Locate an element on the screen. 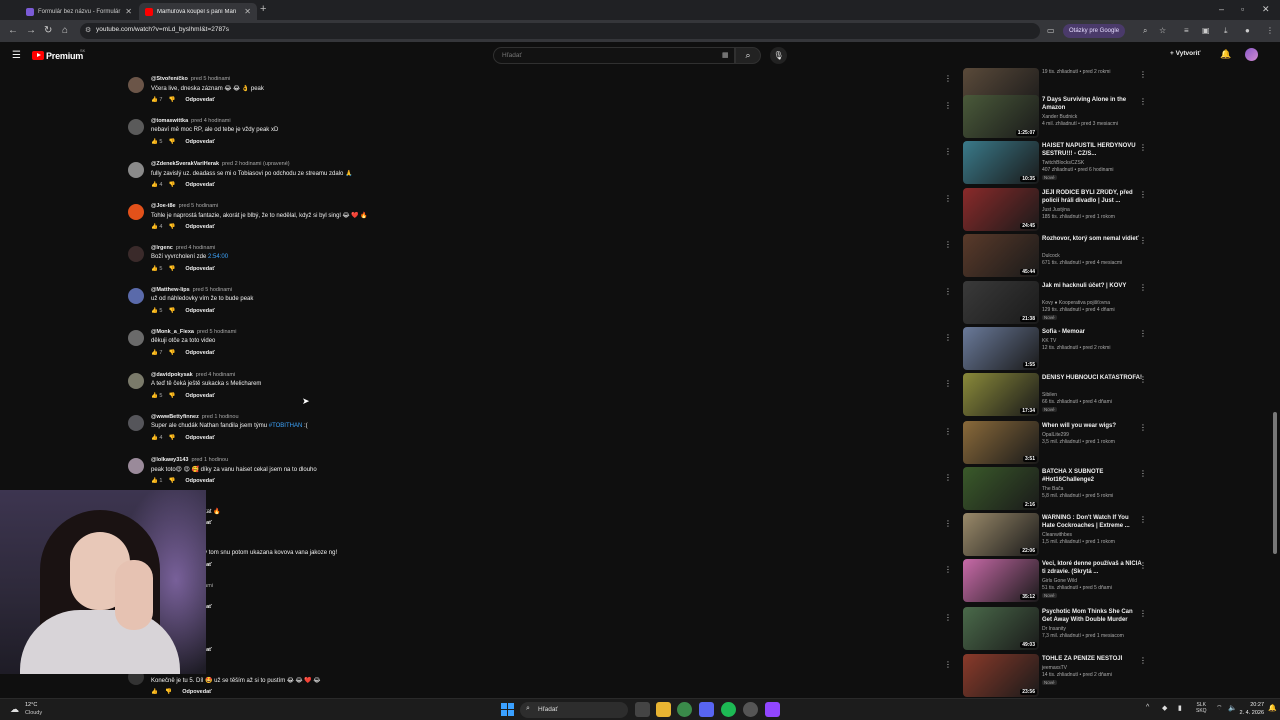  comment-author: @wwwBettyfinnez is located at coordinates (175, 417).